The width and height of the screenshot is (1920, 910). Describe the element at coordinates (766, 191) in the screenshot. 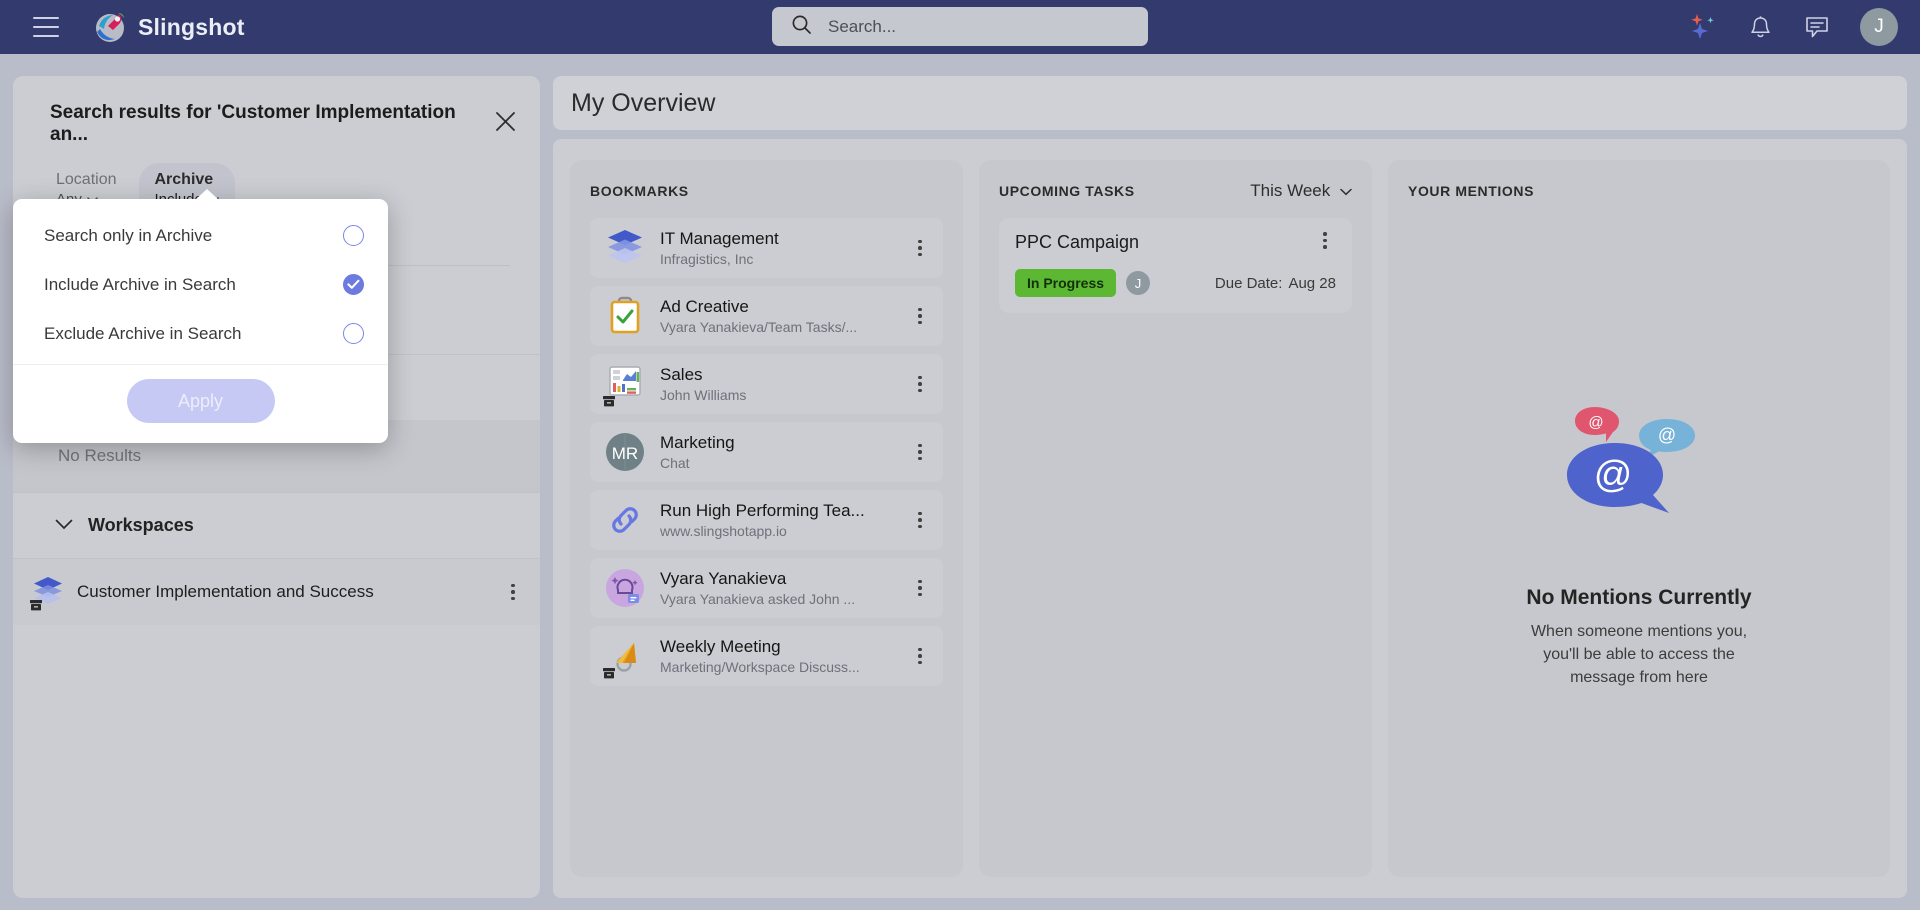

I see `bookmarks-header: BOOKMARKS` at that location.